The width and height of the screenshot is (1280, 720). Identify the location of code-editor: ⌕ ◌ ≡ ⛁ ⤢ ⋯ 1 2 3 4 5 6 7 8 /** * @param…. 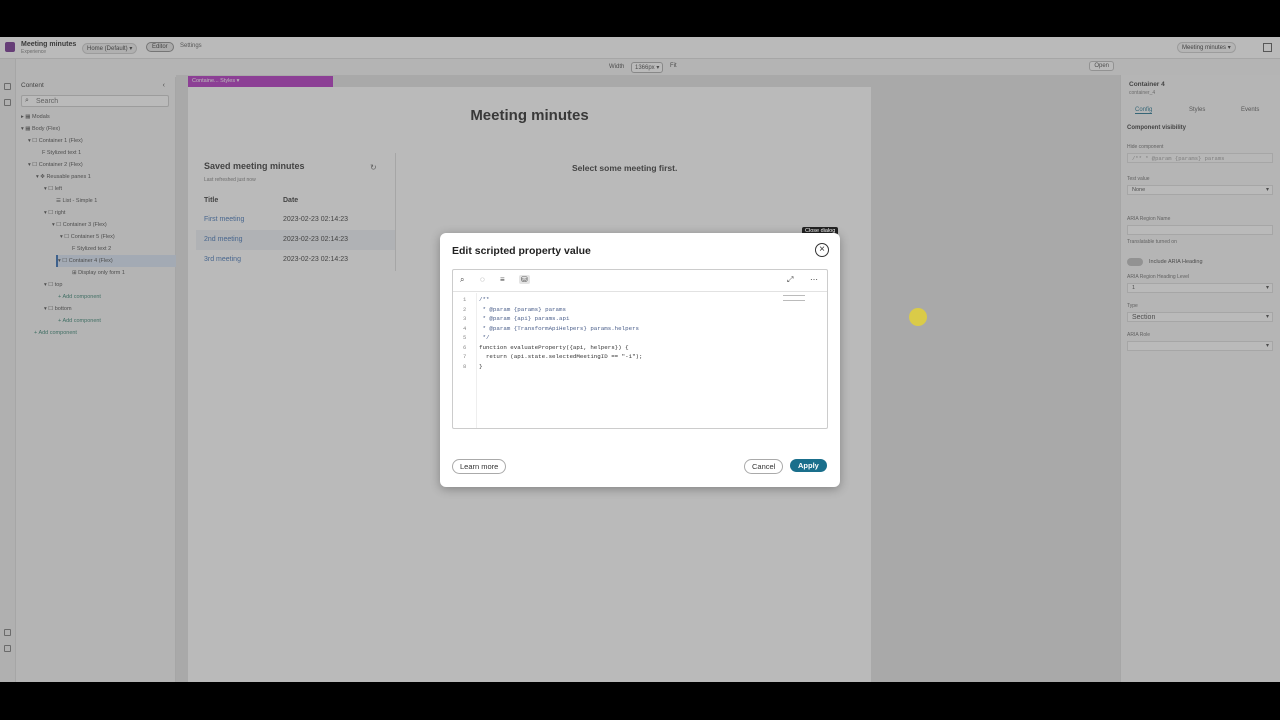
(640, 349).